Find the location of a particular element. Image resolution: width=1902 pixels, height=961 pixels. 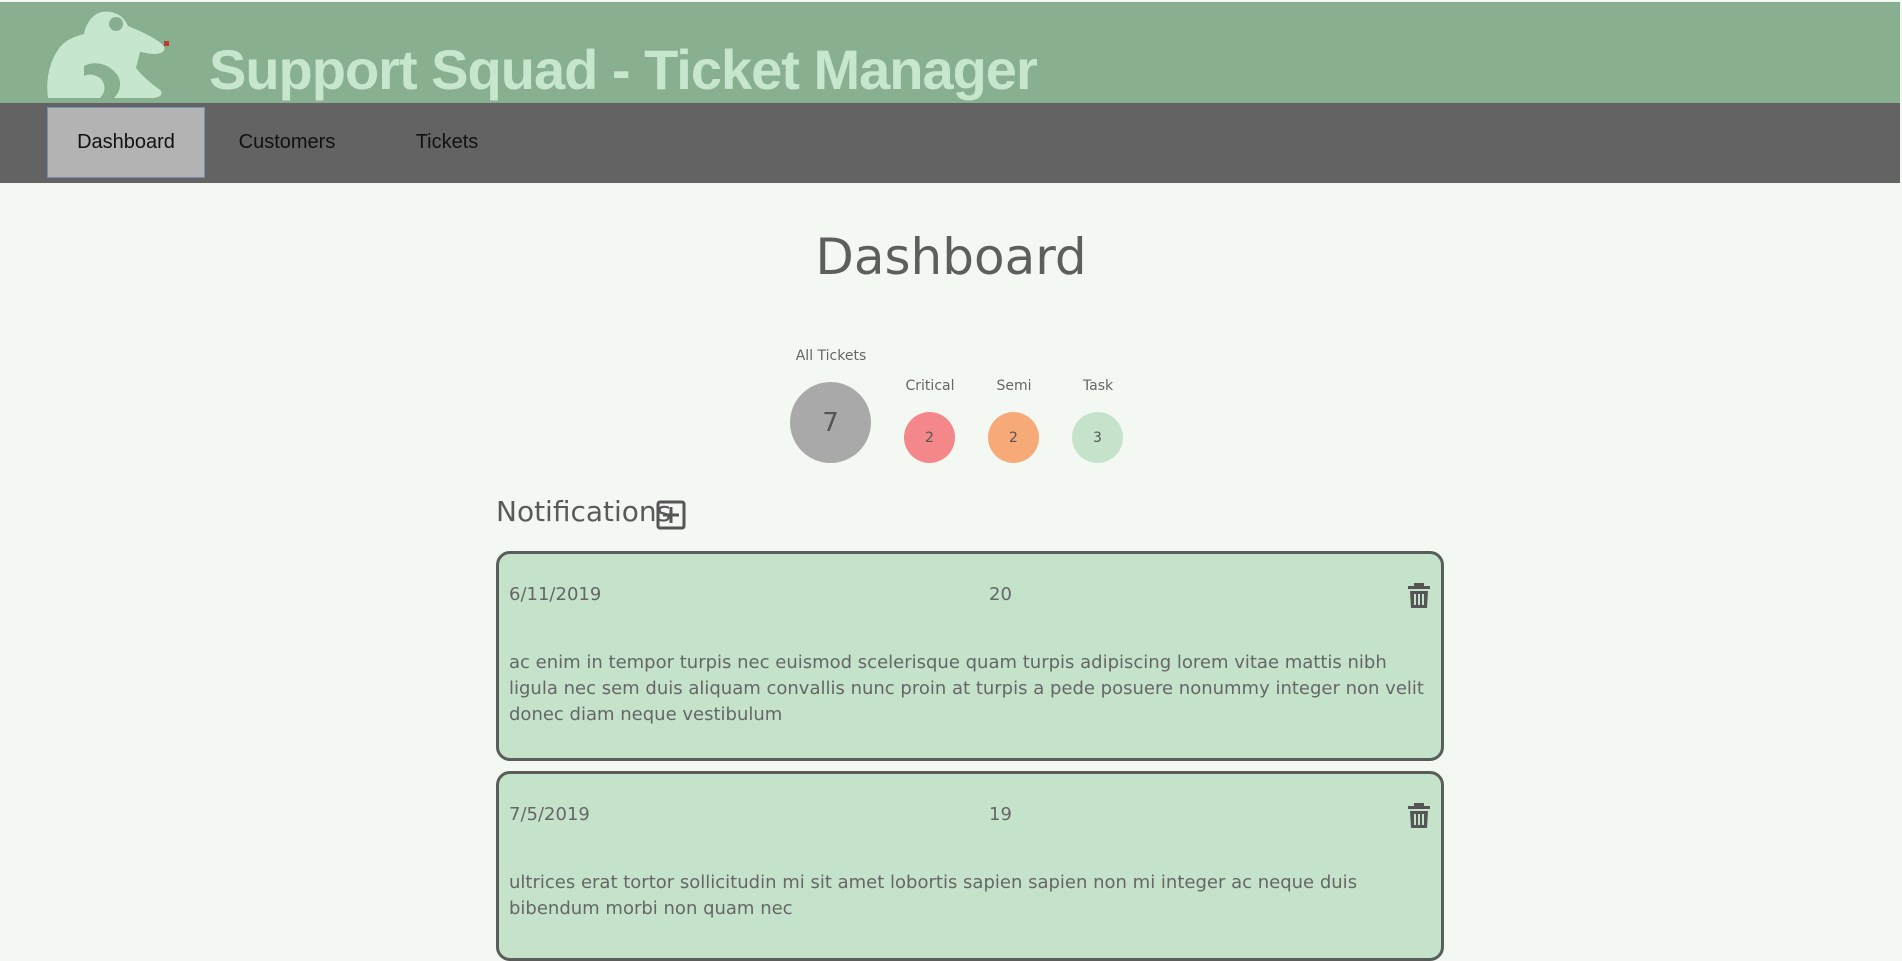

app-title: Support Squad - Ticket Manager is located at coordinates (623, 69).